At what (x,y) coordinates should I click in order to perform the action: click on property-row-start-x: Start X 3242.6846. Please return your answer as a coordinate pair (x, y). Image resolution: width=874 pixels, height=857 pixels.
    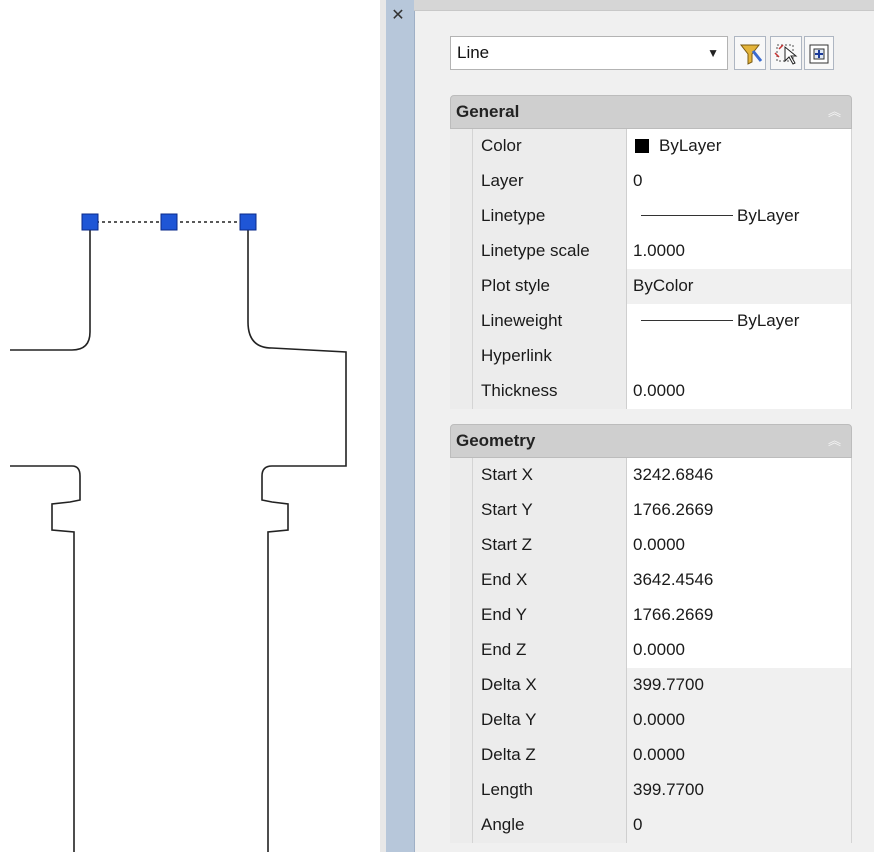
    Looking at the image, I should click on (651, 475).